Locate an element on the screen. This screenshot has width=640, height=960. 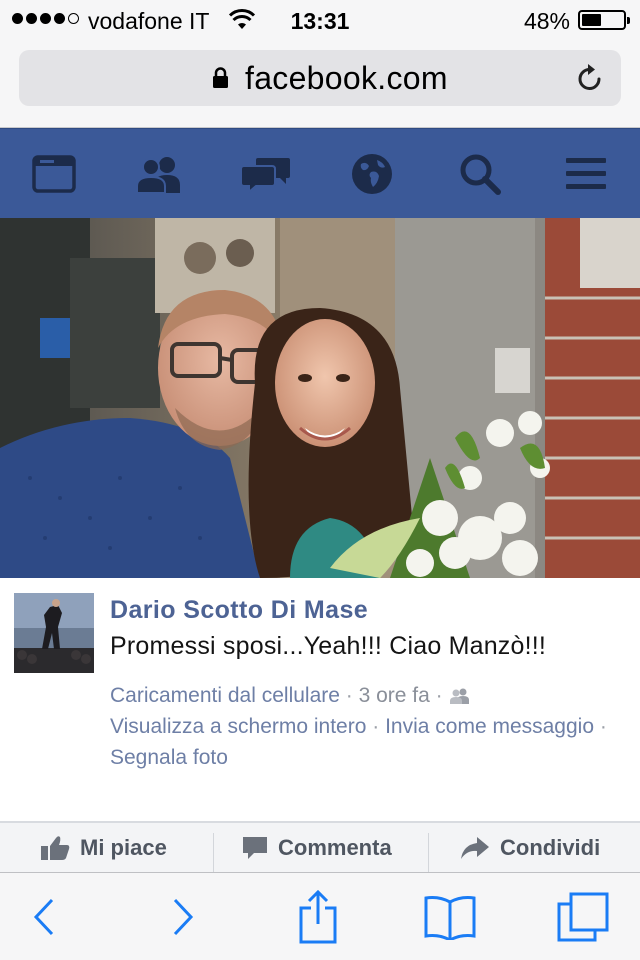
thumbs-up-icon is located at coordinates (55, 848).